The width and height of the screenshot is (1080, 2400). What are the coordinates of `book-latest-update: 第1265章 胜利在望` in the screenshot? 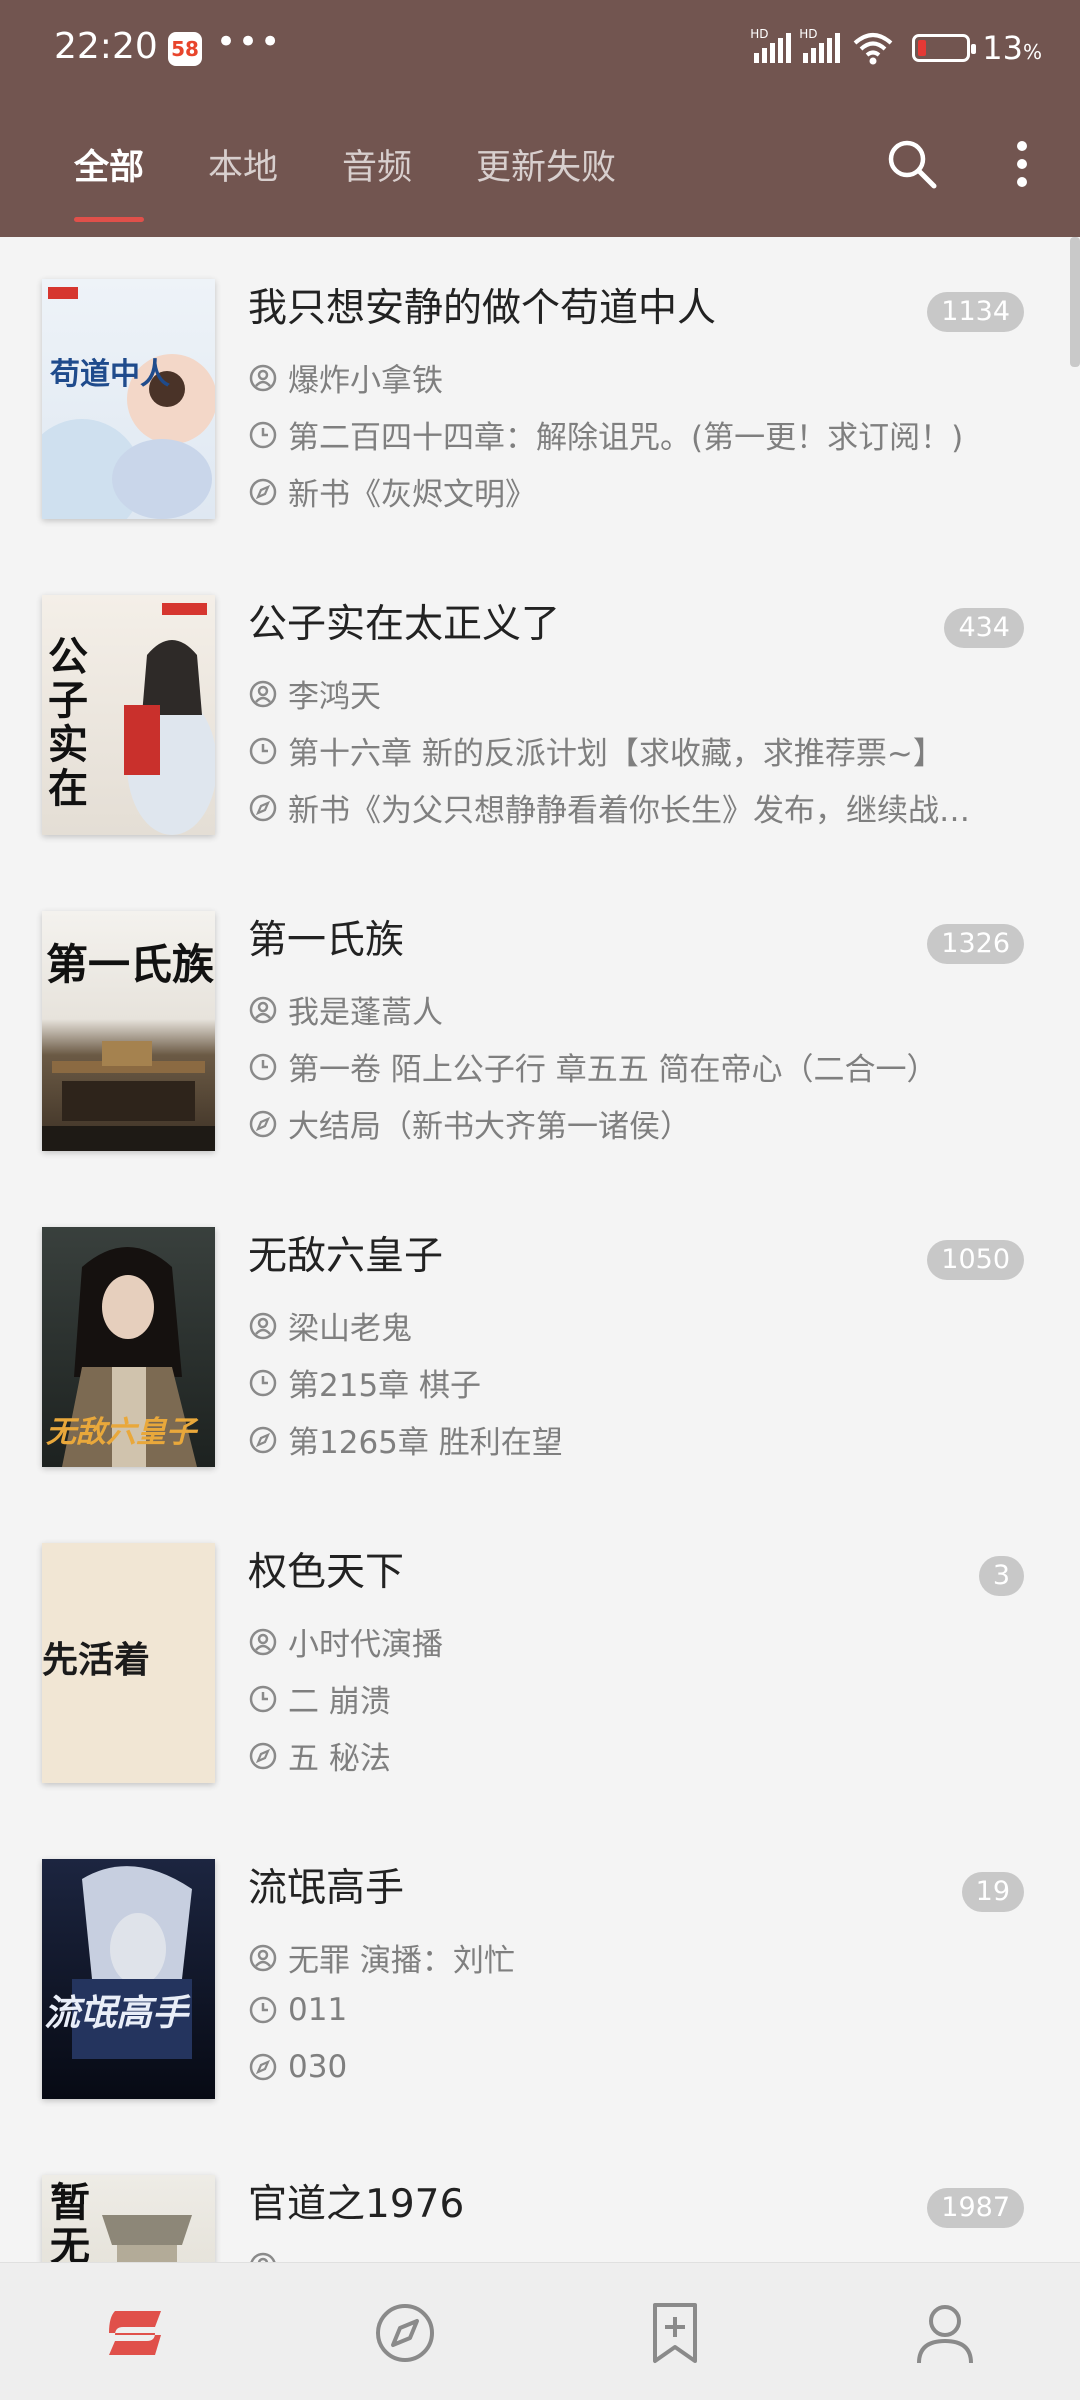 It's located at (405, 1439).